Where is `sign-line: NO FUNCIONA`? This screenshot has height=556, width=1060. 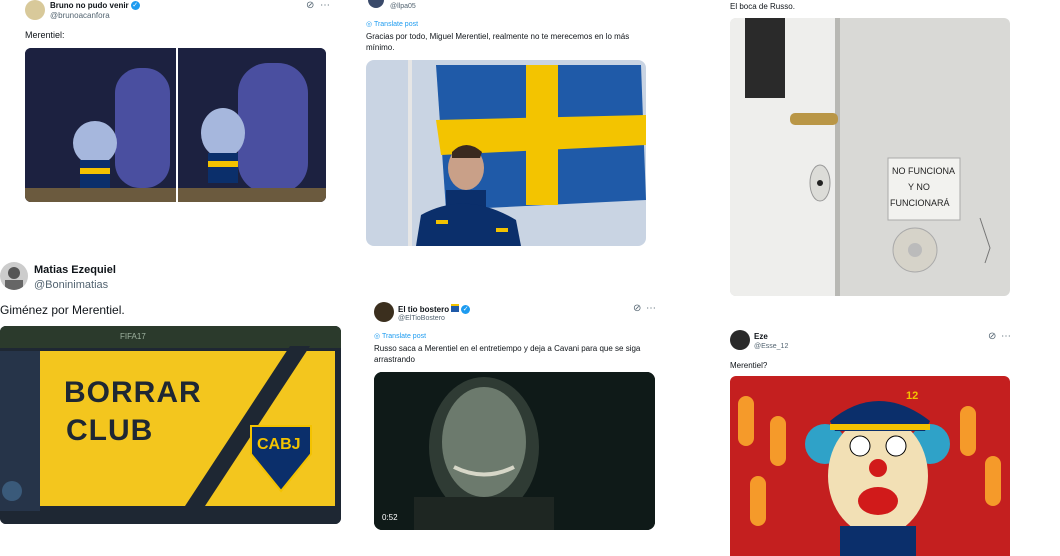
sign-line: NO FUNCIONA is located at coordinates (923, 171).